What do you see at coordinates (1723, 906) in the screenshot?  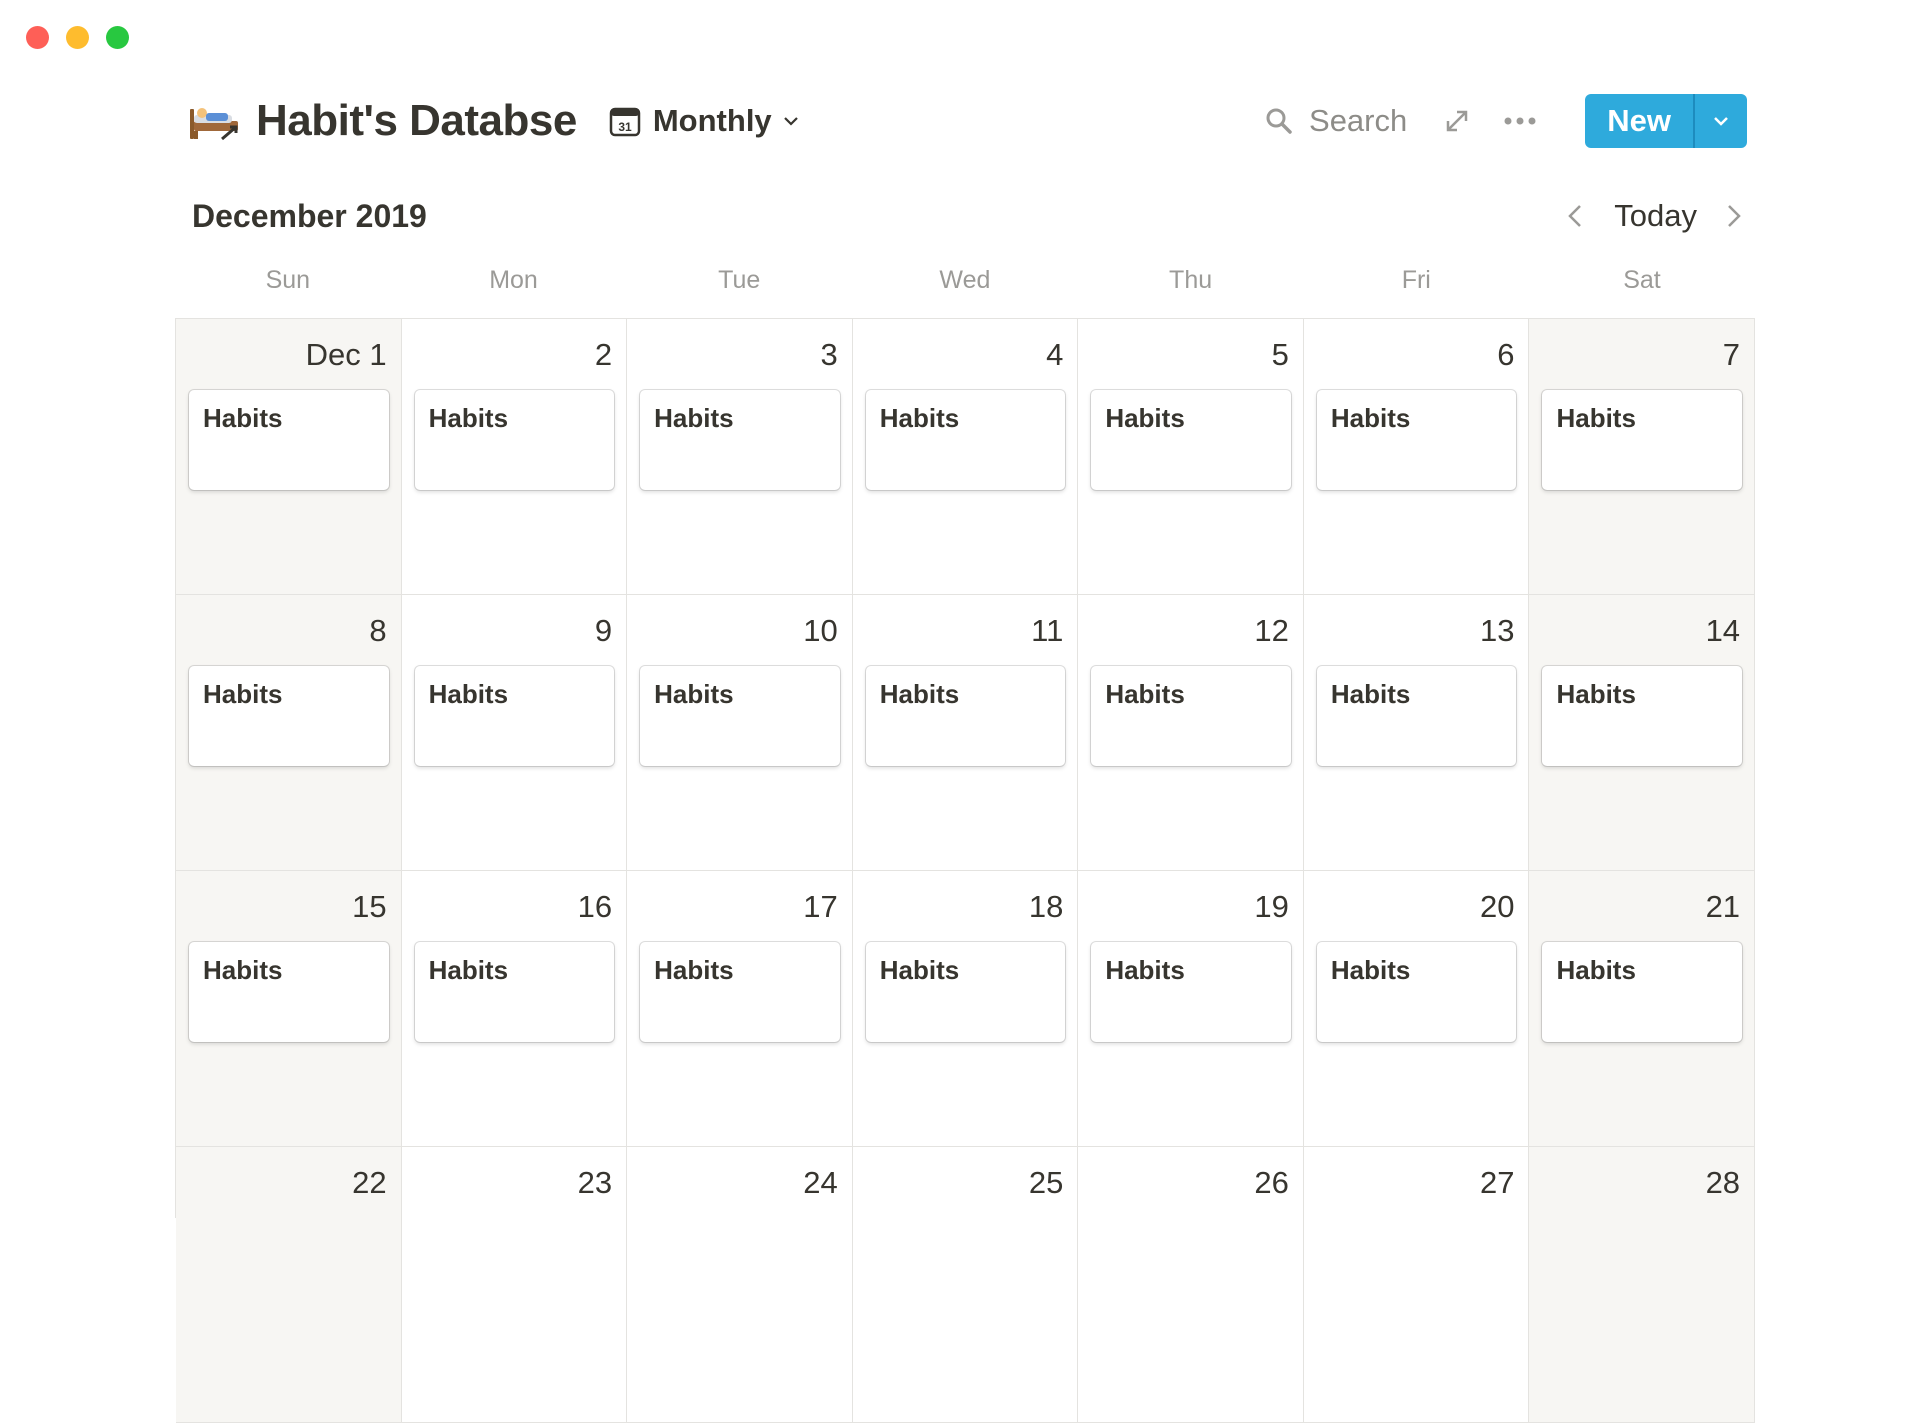 I see `day-number: 21` at bounding box center [1723, 906].